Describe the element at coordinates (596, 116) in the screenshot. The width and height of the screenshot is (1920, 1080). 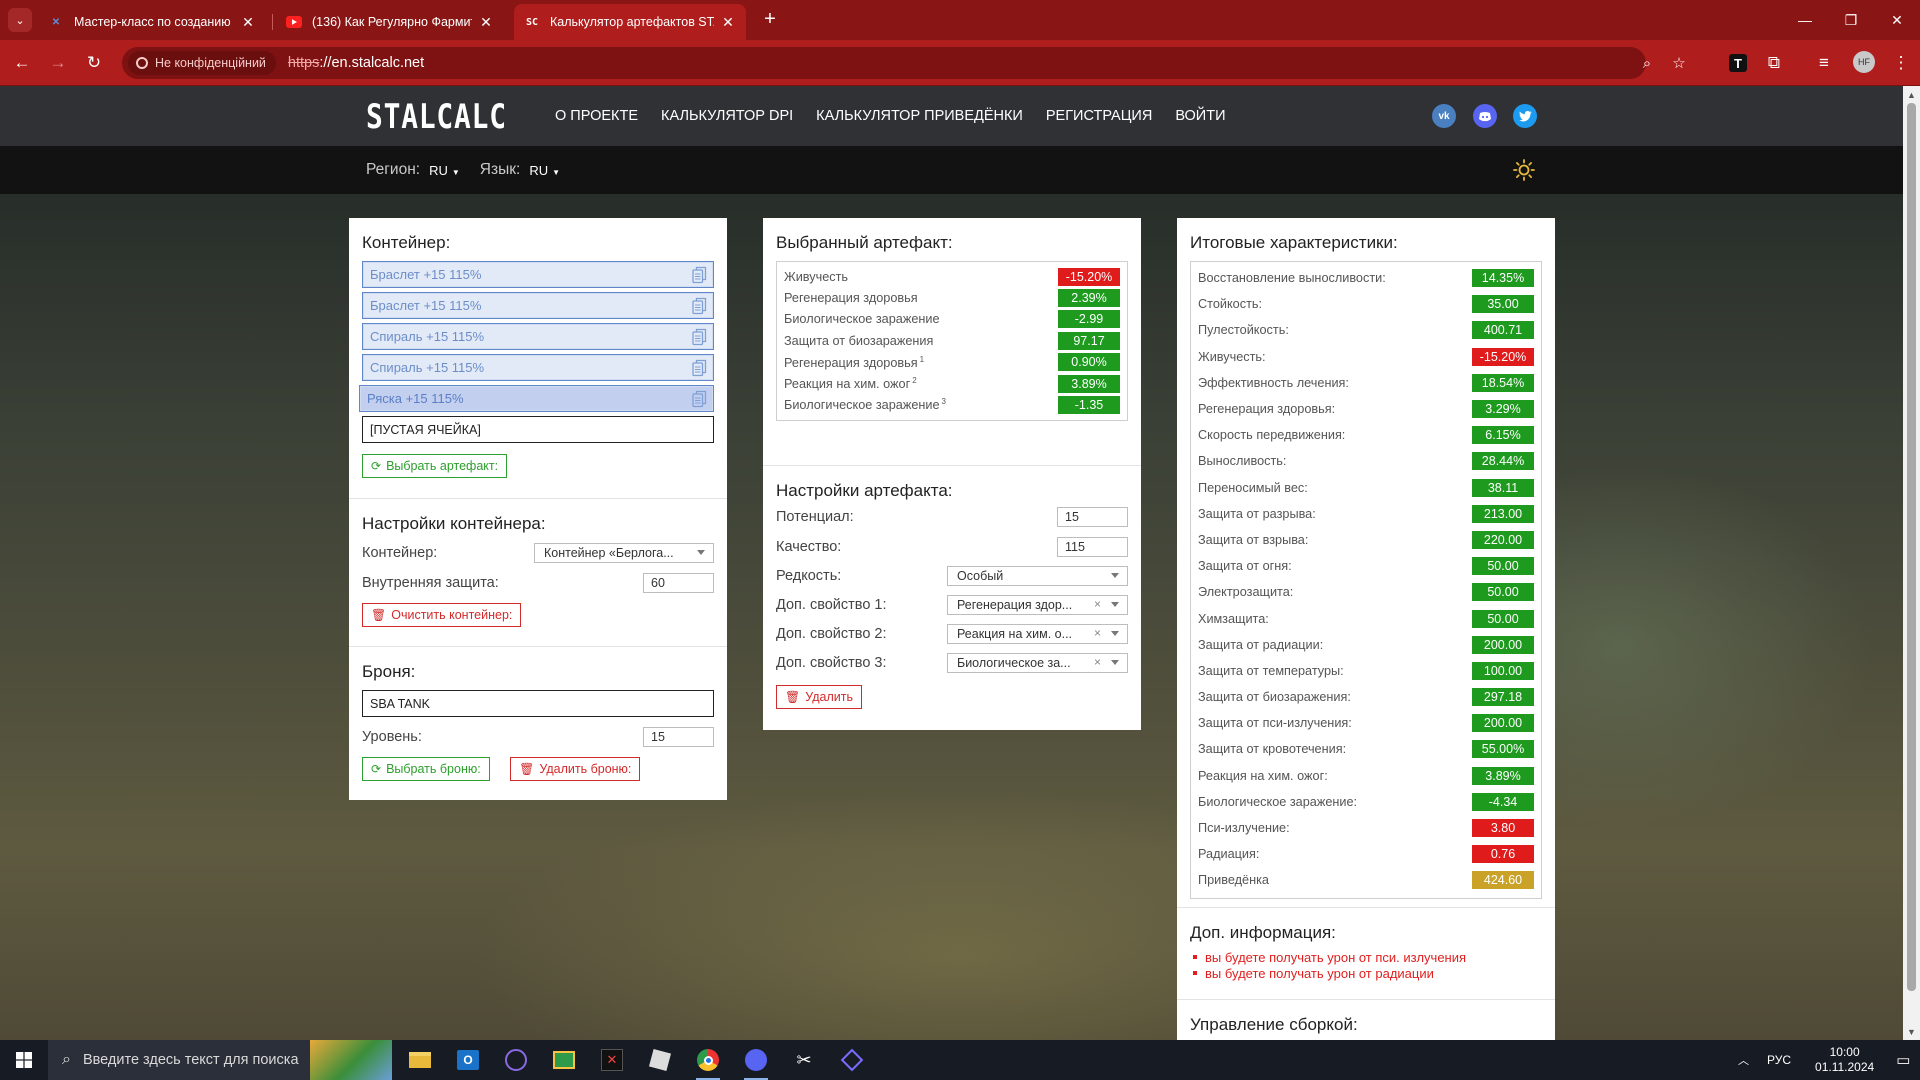
I see `menu-about: О ПРОЕКТЕ` at that location.